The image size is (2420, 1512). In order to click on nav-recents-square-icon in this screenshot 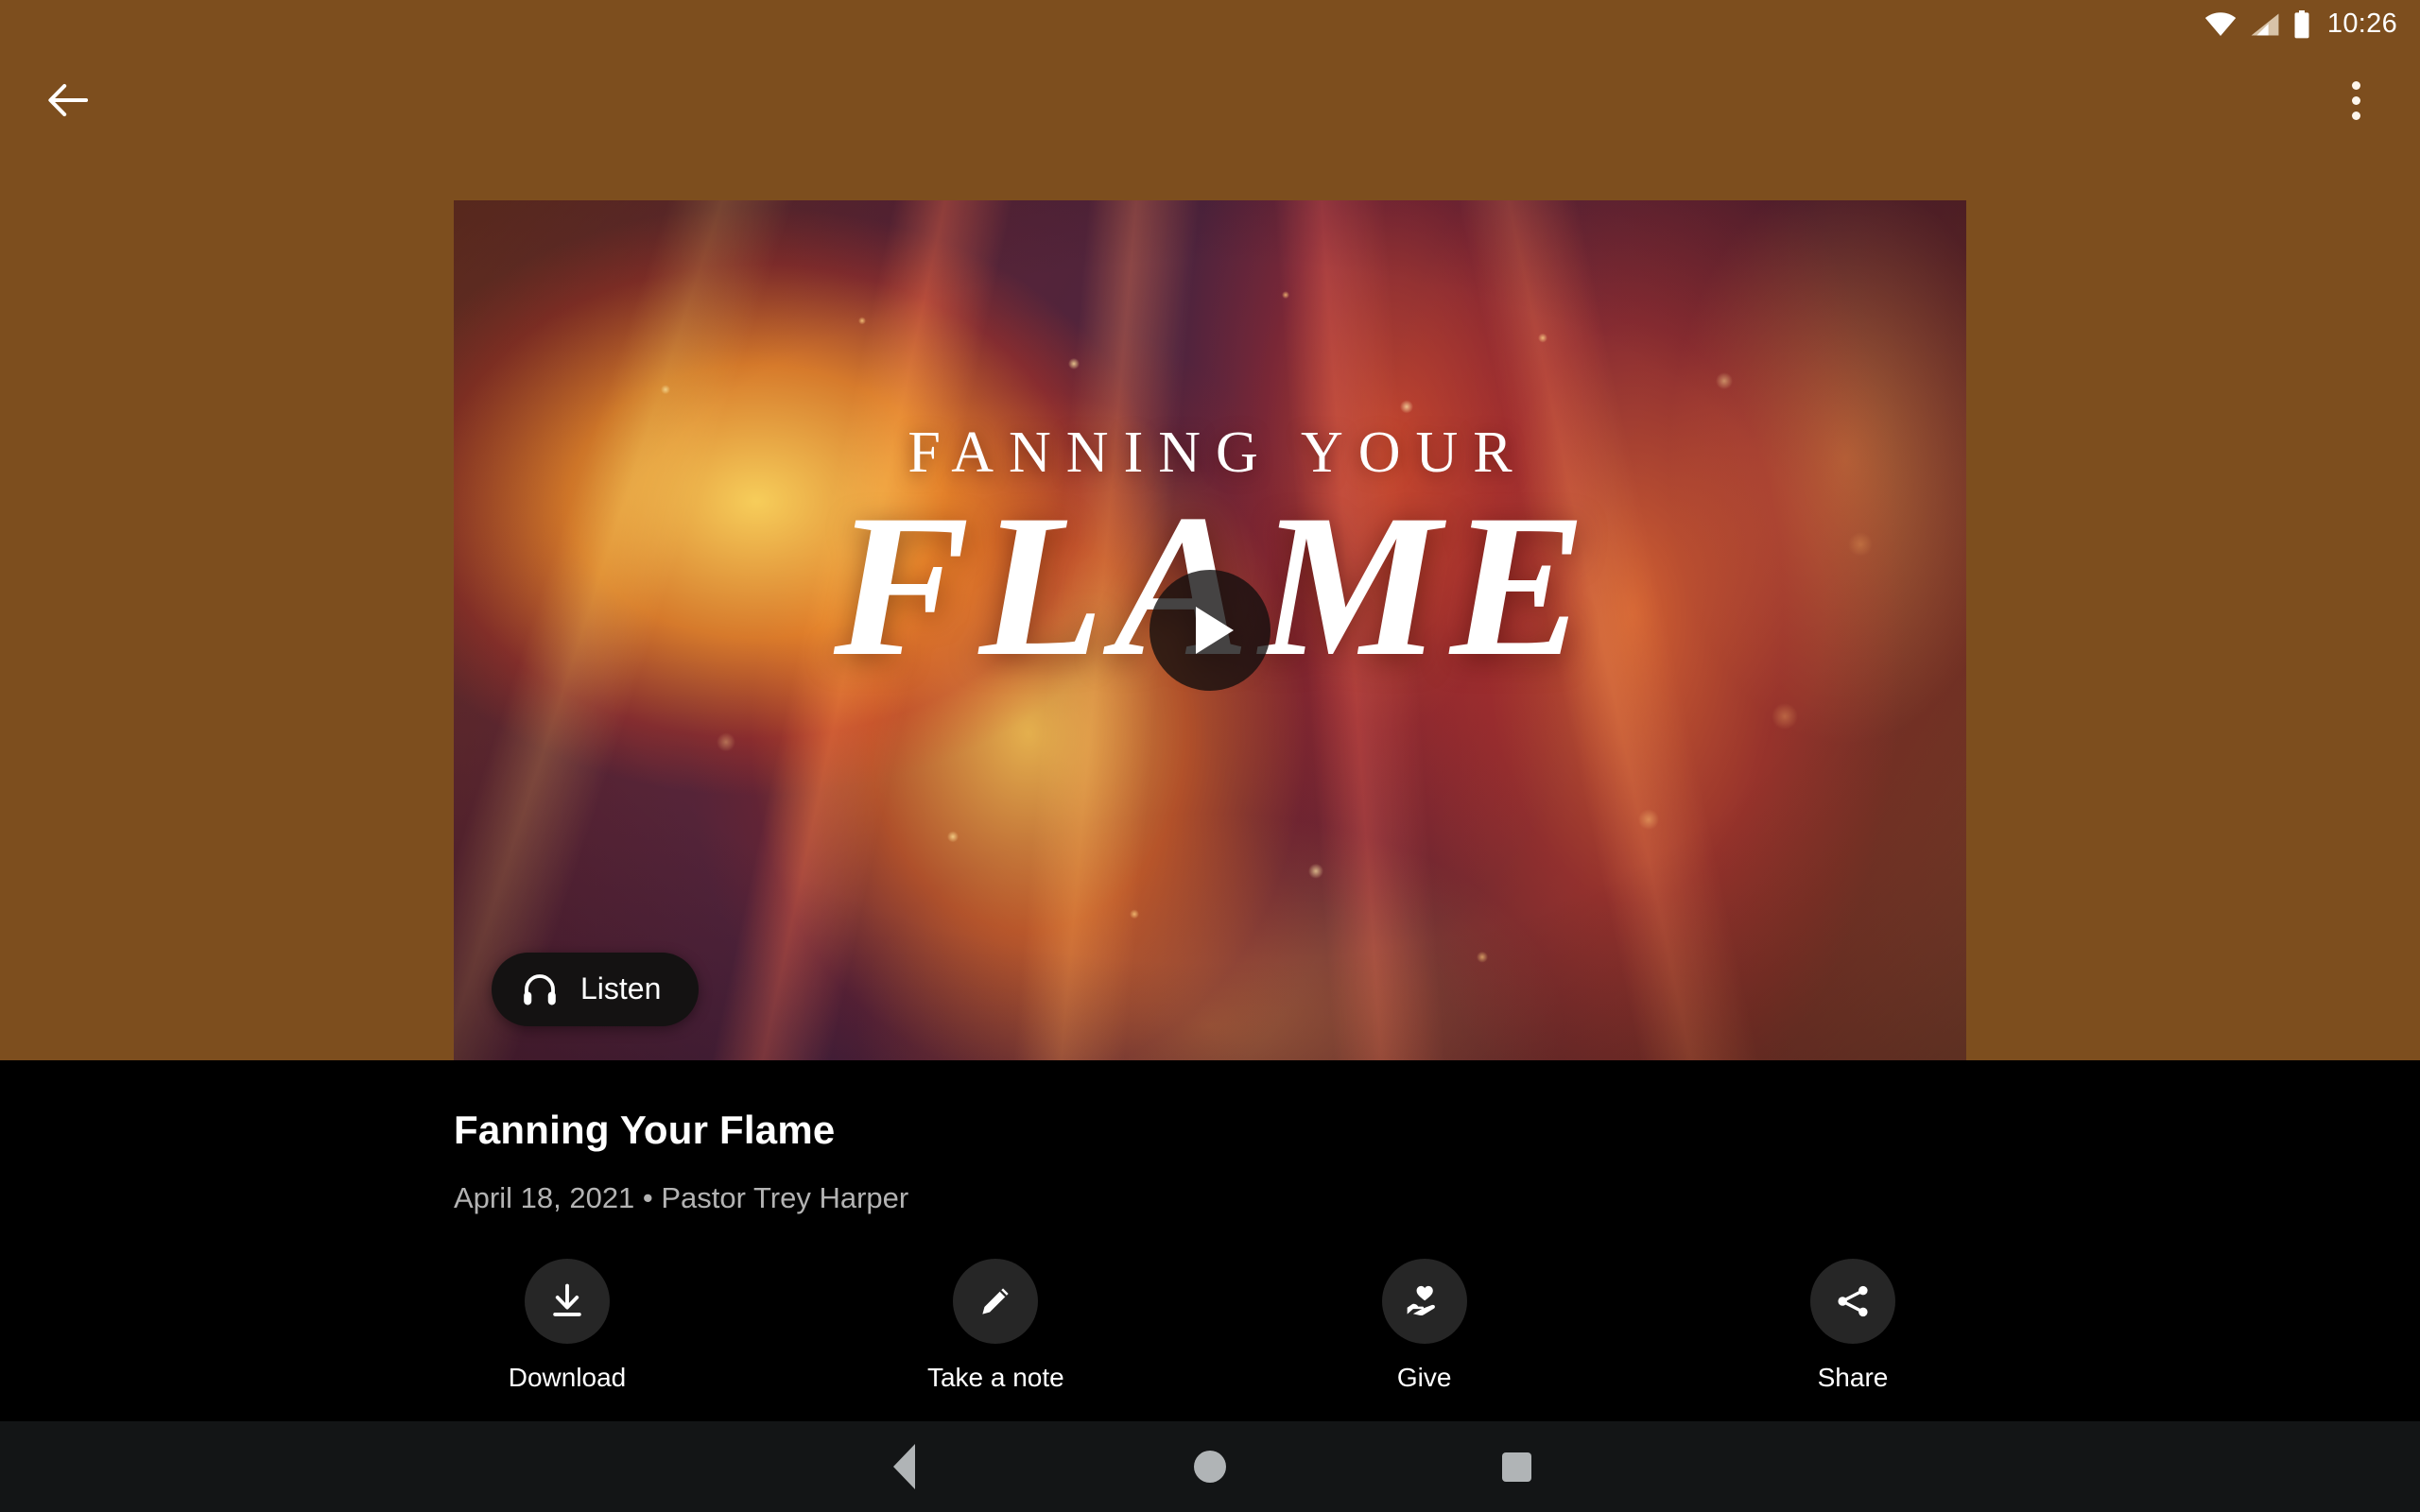, I will do `click(1516, 1467)`.